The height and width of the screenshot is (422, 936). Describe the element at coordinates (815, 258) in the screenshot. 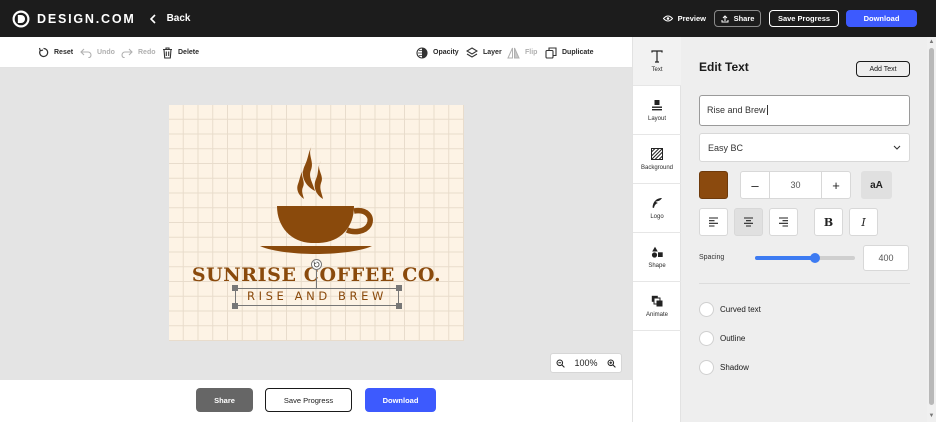

I see `spacing-slider-thumb` at that location.